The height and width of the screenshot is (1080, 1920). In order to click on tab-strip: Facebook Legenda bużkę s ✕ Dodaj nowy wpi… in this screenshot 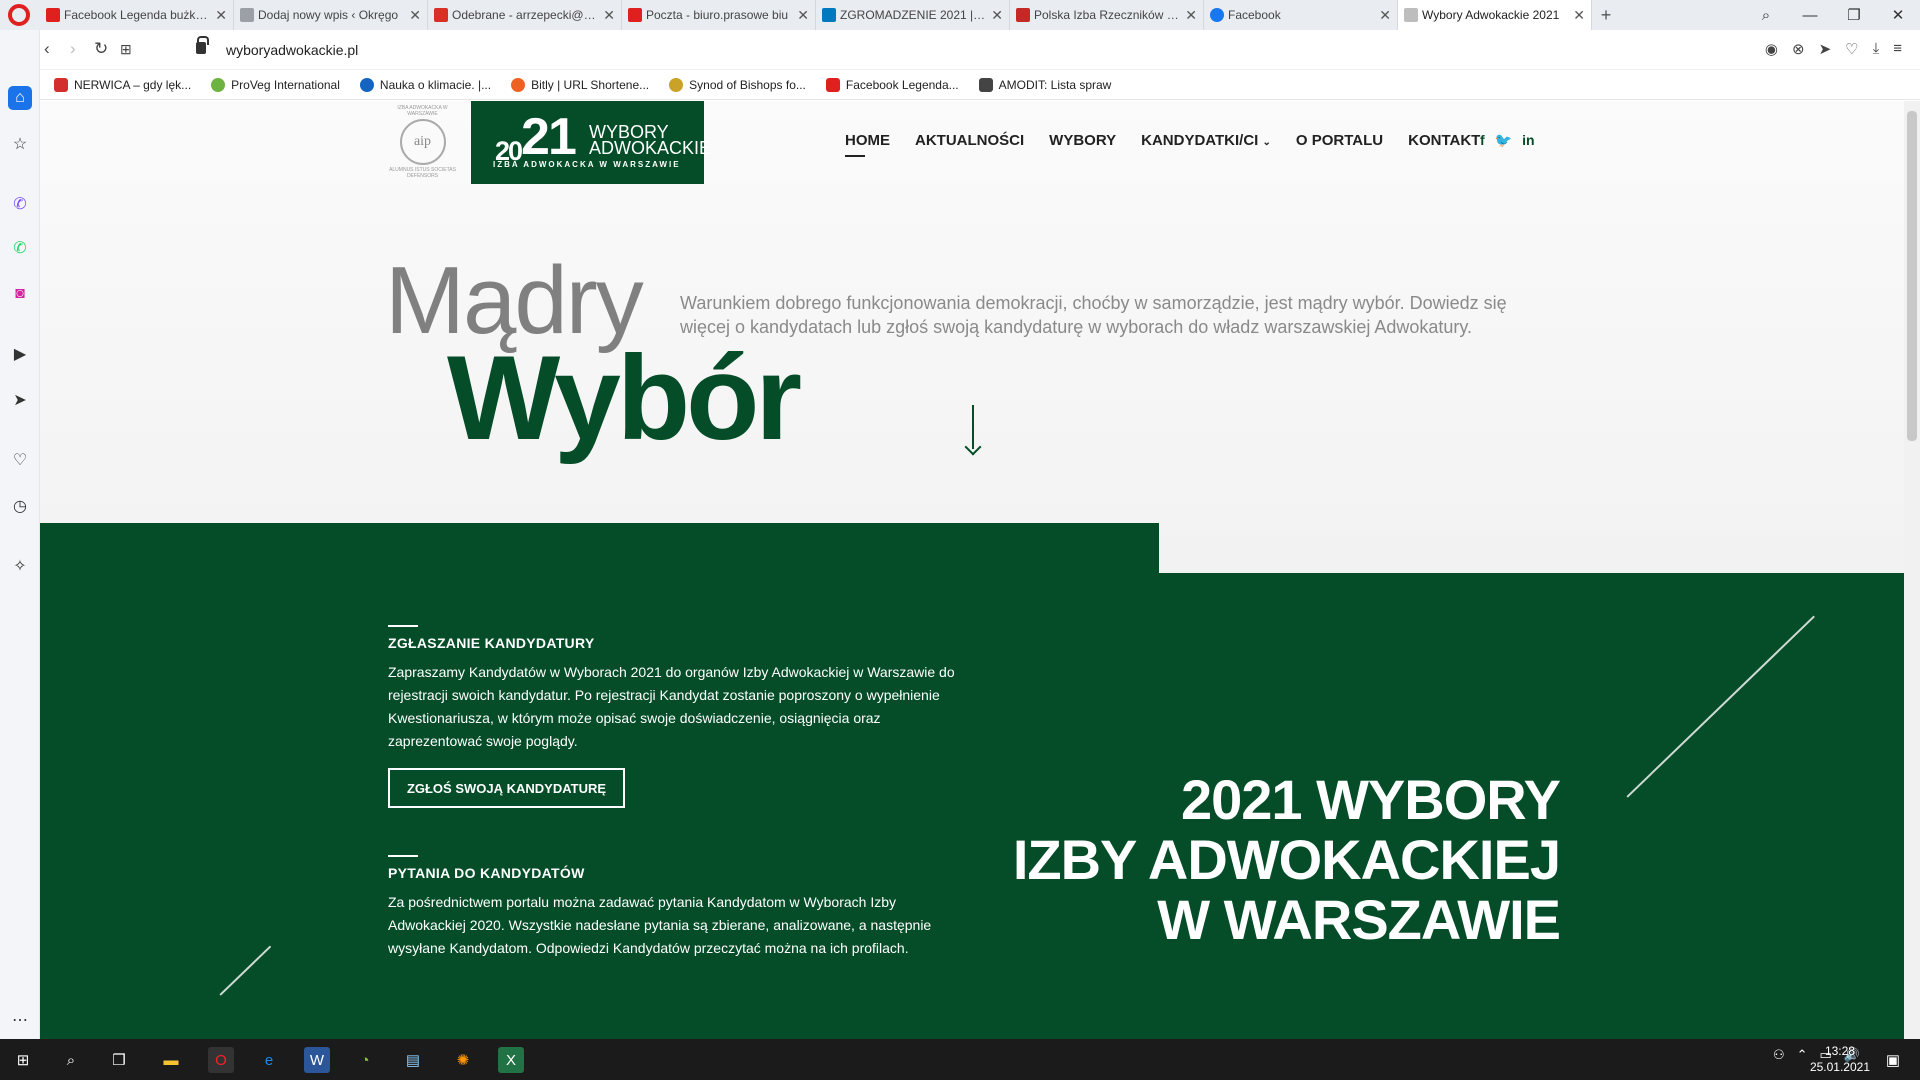, I will do `click(830, 15)`.